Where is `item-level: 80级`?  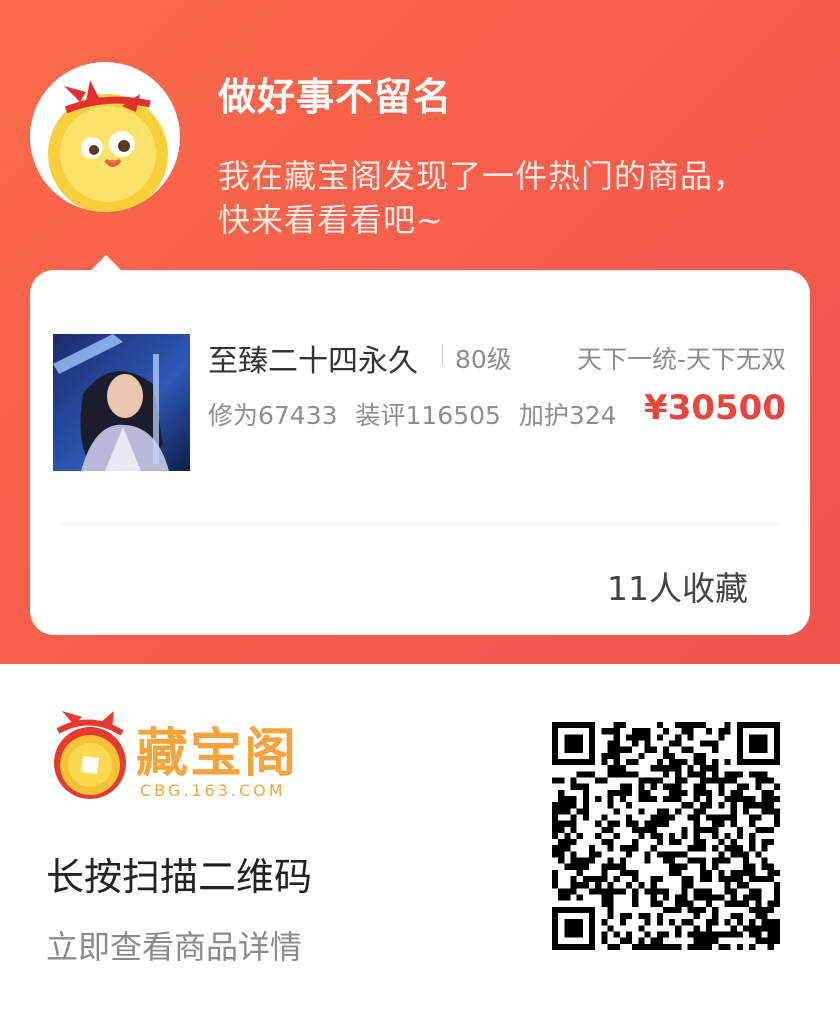 item-level: 80级 is located at coordinates (483, 359).